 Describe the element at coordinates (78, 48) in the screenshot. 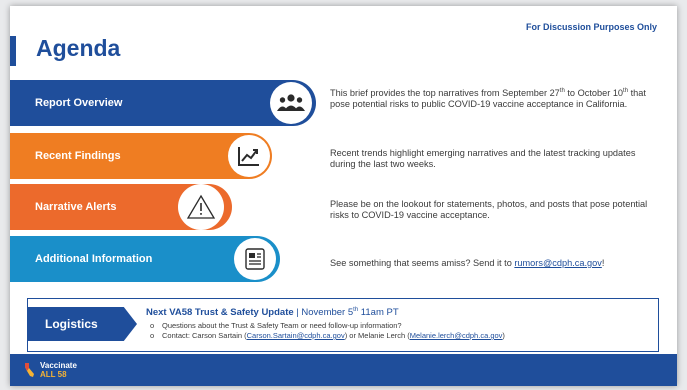

I see `page-title: Agenda` at that location.